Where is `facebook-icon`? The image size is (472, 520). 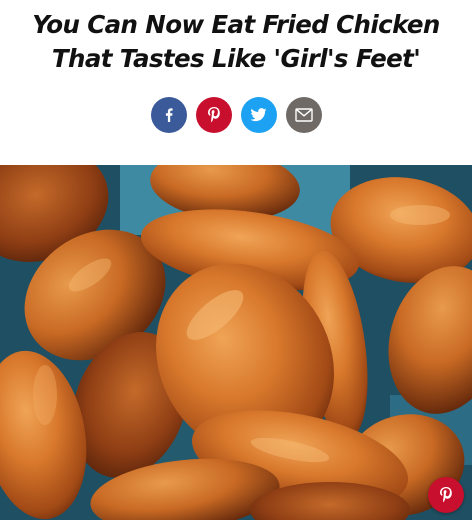
facebook-icon is located at coordinates (169, 115).